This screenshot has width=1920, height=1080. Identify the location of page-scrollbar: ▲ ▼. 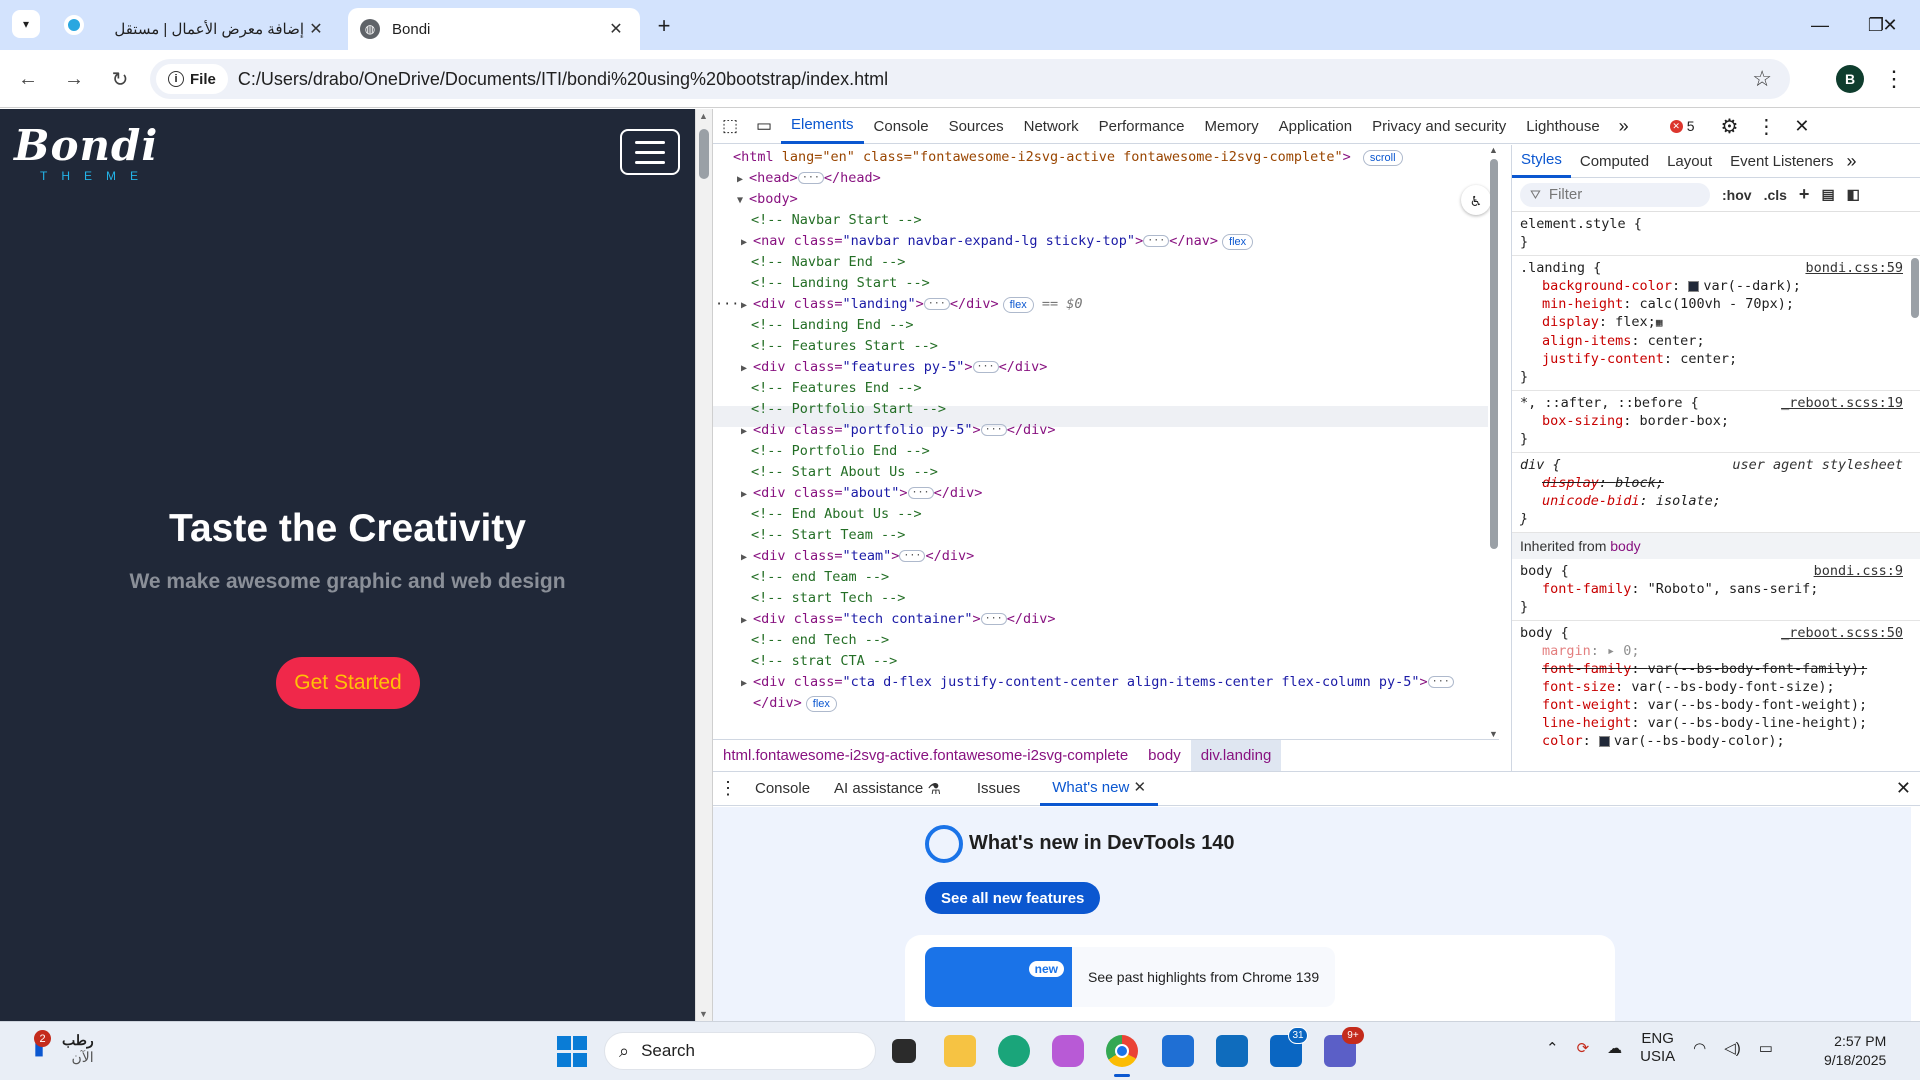
(703, 565).